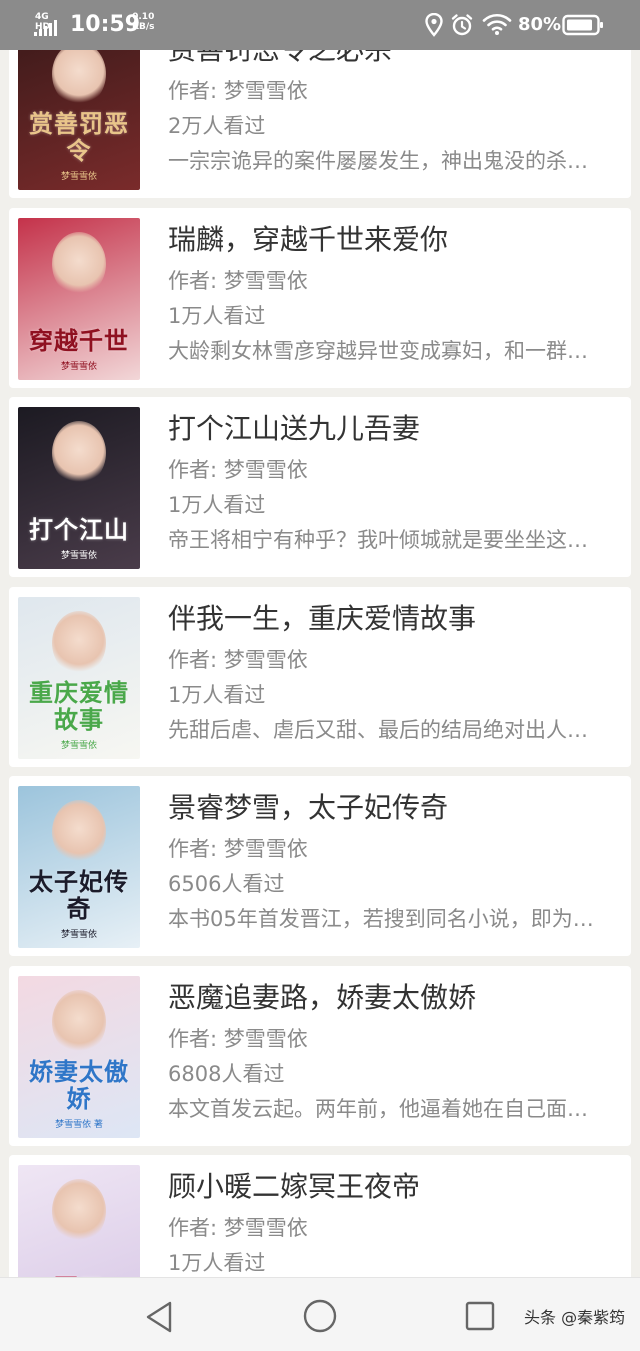 This screenshot has width=640, height=1351. Describe the element at coordinates (49, 24) in the screenshot. I see `signal-icon: 4G HD` at that location.